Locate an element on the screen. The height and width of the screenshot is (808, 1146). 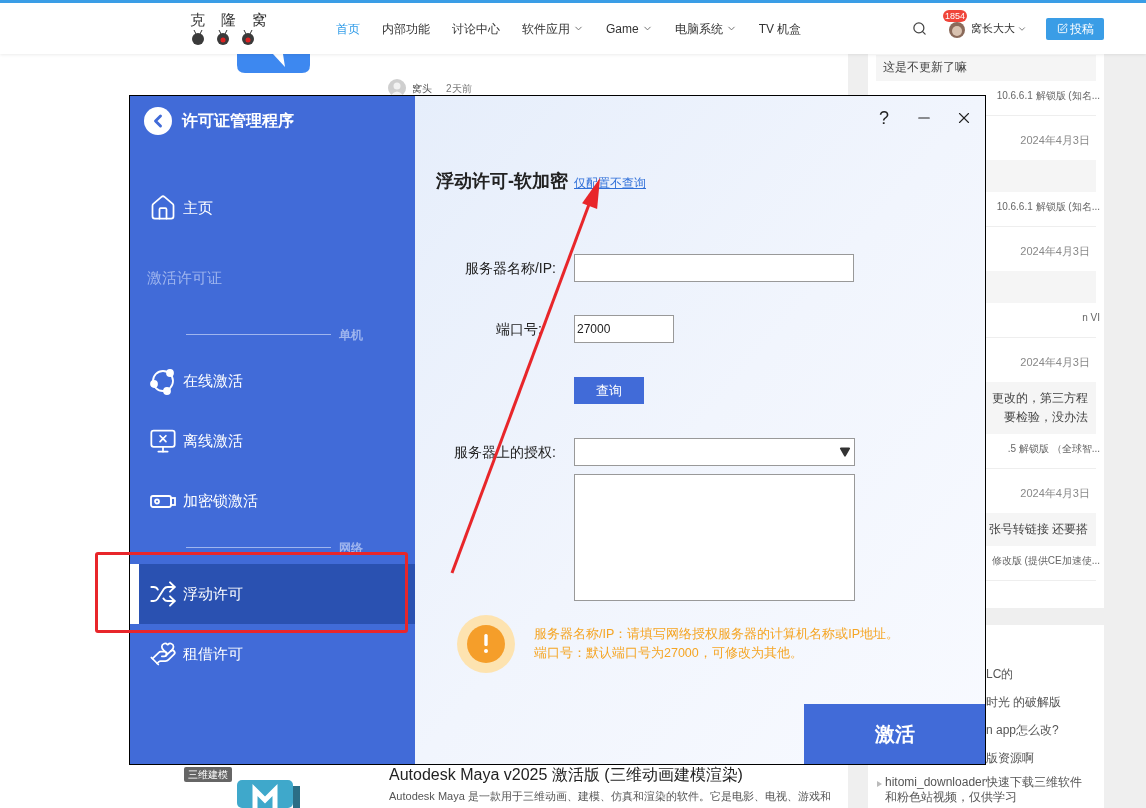
text-field is located at coordinates (714, 268).